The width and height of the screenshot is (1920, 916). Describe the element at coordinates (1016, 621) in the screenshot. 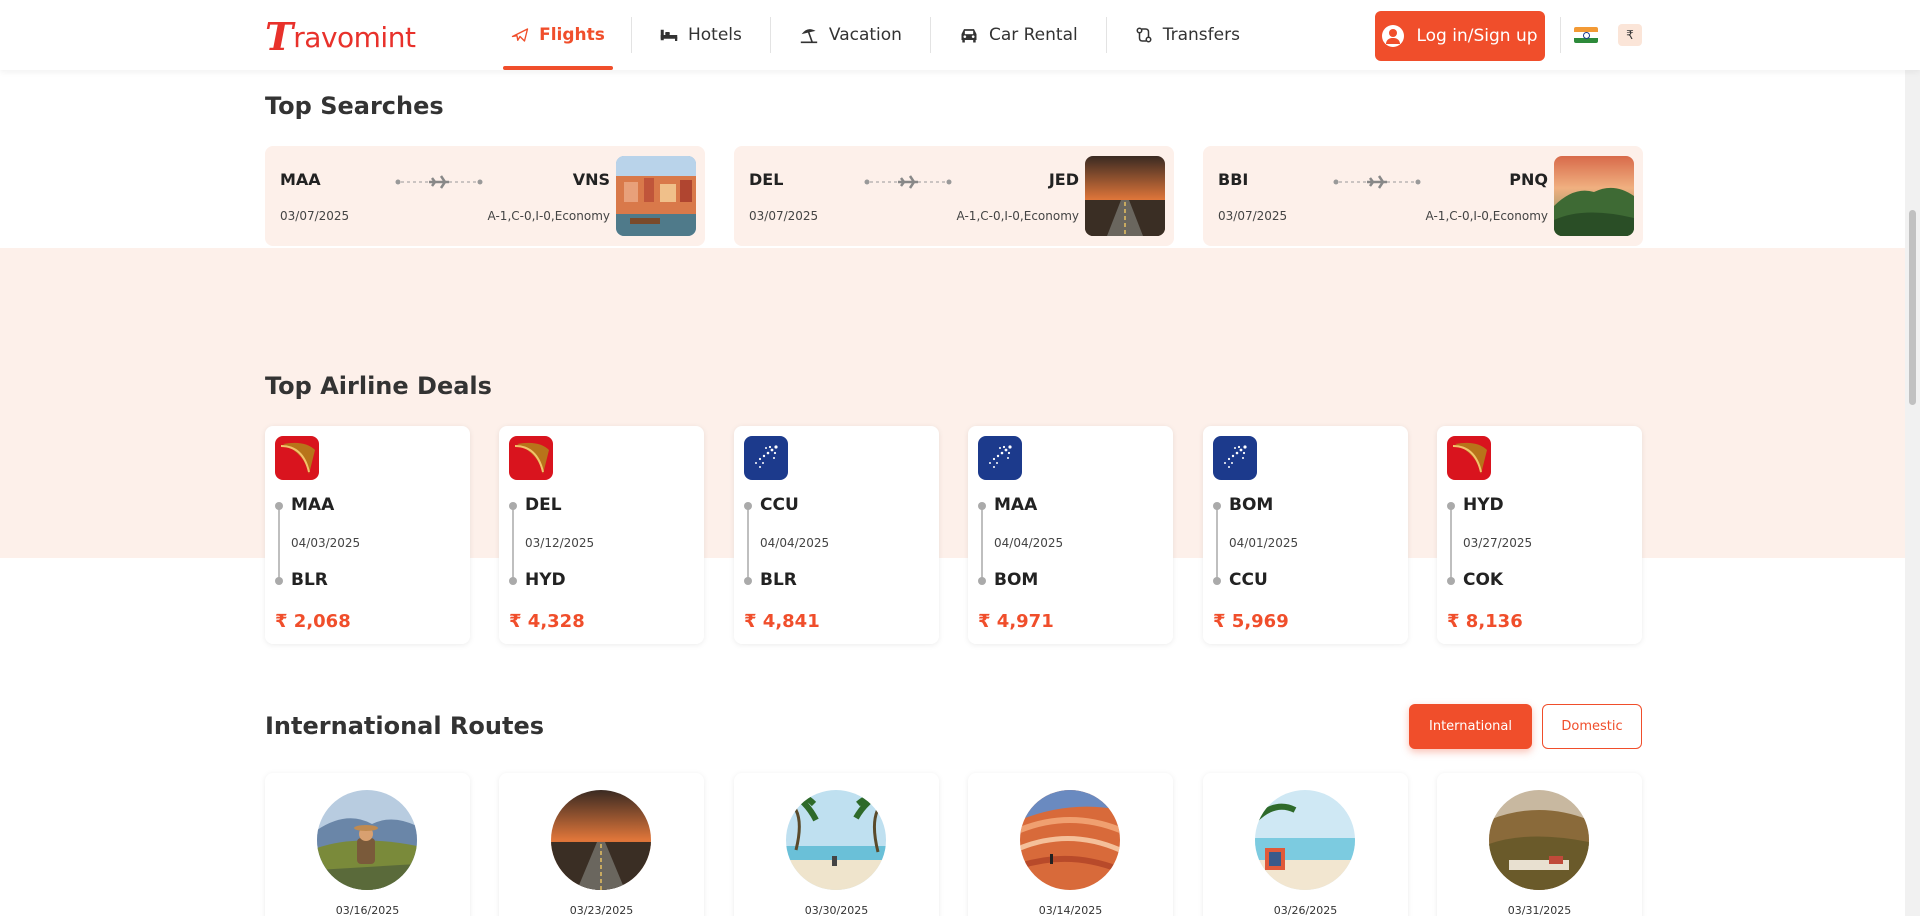

I see `deal-price: ₹ 4,971` at that location.